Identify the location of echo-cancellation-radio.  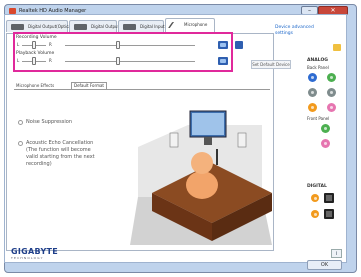
(20, 143).